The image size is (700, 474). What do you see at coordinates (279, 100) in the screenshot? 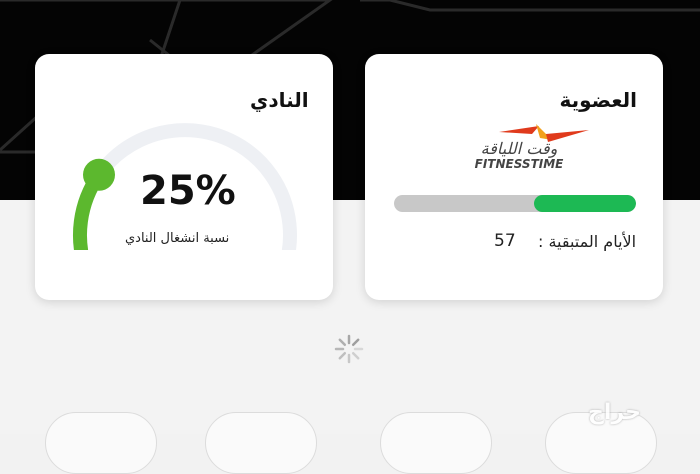
I see `club-title: النادي` at bounding box center [279, 100].